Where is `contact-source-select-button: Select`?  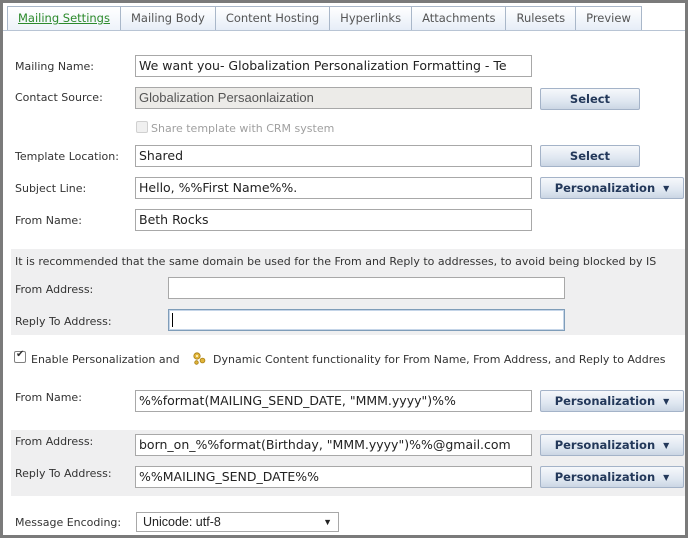
contact-source-select-button: Select is located at coordinates (590, 99).